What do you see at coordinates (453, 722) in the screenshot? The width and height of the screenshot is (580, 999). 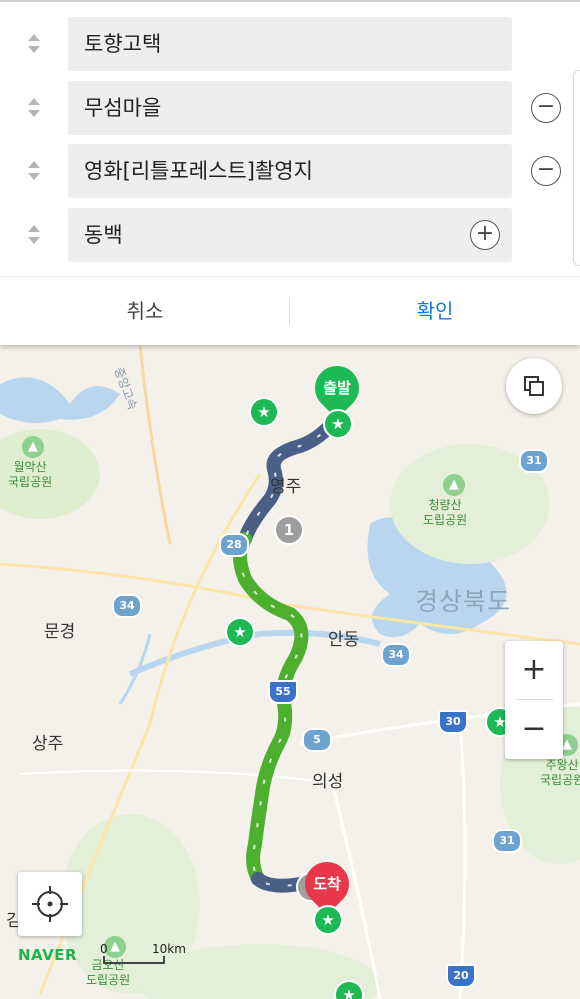 I see `expressway-shield: 30` at bounding box center [453, 722].